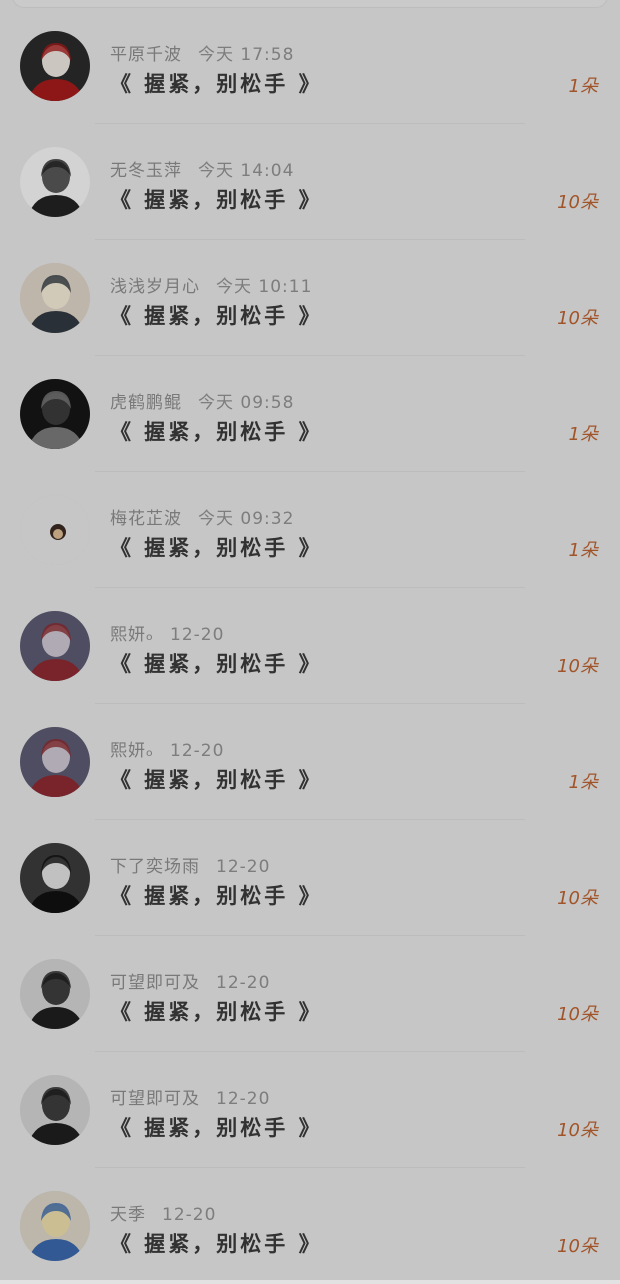 This screenshot has width=620, height=1284. I want to click on list-item: 熙妍ₒ 12-20 《 握紧，别松手 》 10朵, so click(310, 646).